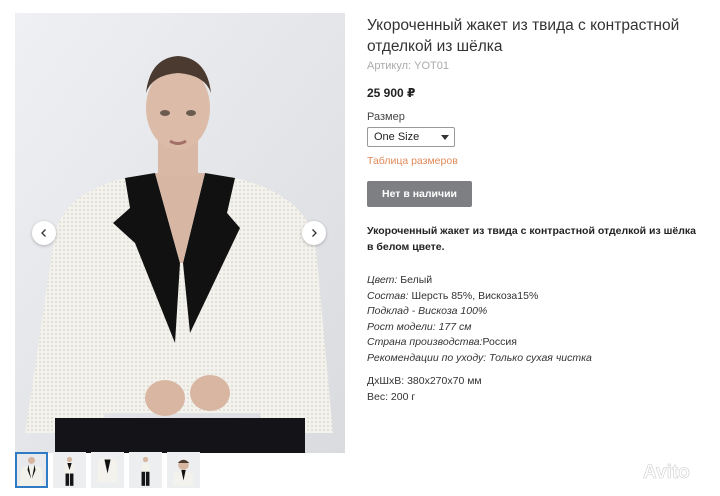 The width and height of the screenshot is (720, 496). I want to click on sku-value: YOT01, so click(431, 66).